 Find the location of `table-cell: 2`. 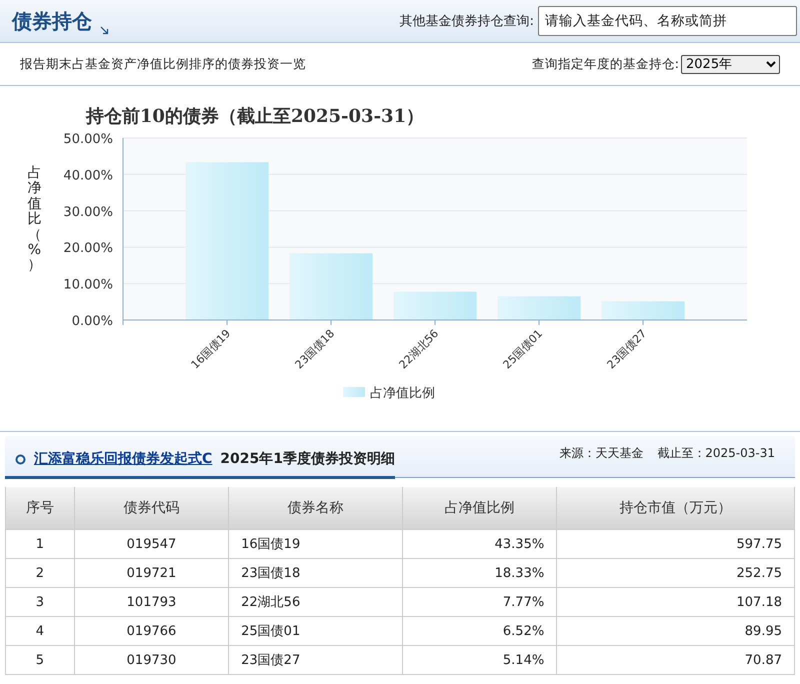

table-cell: 2 is located at coordinates (40, 573).